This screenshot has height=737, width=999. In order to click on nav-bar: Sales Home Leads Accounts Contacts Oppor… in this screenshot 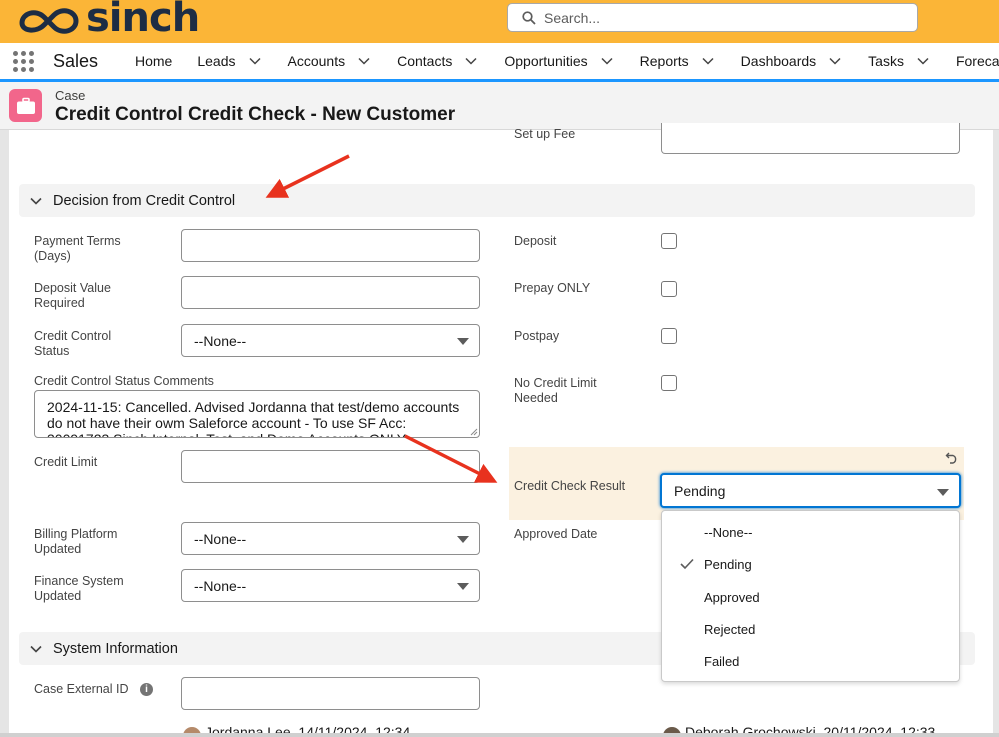, I will do `click(499, 62)`.